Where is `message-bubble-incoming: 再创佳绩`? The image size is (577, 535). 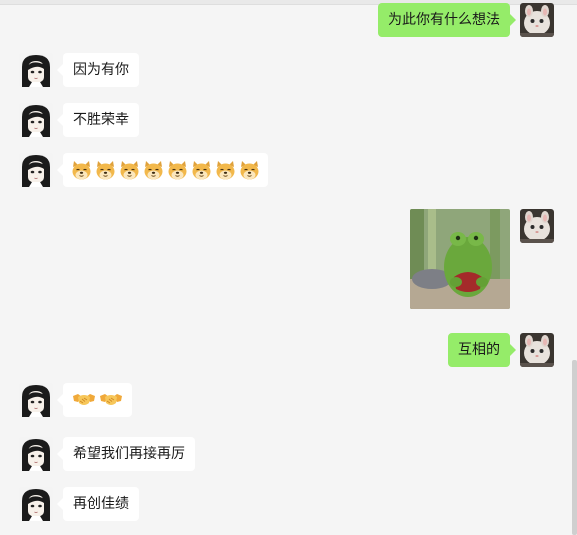
message-bubble-incoming: 再创佳绩 is located at coordinates (98, 504).